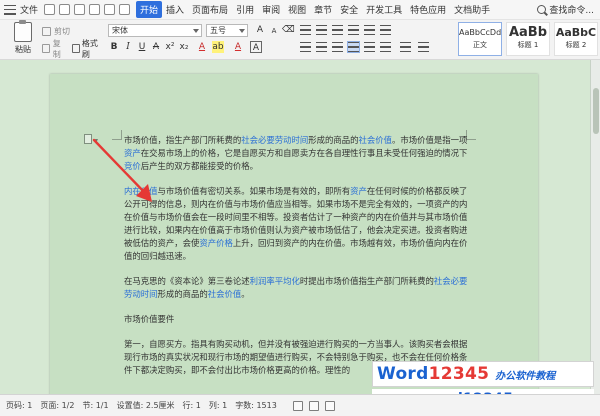  Describe the element at coordinates (95, 9) in the screenshot. I see `preview-icon` at that location.